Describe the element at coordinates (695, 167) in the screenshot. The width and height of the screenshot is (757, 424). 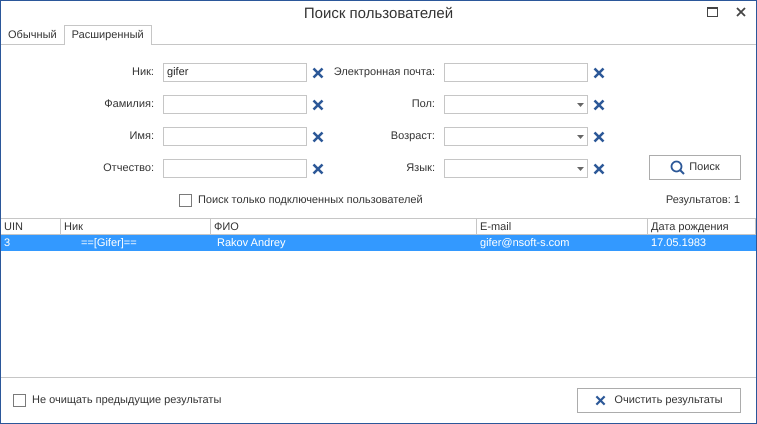
I see `search-button: Поиск` at that location.